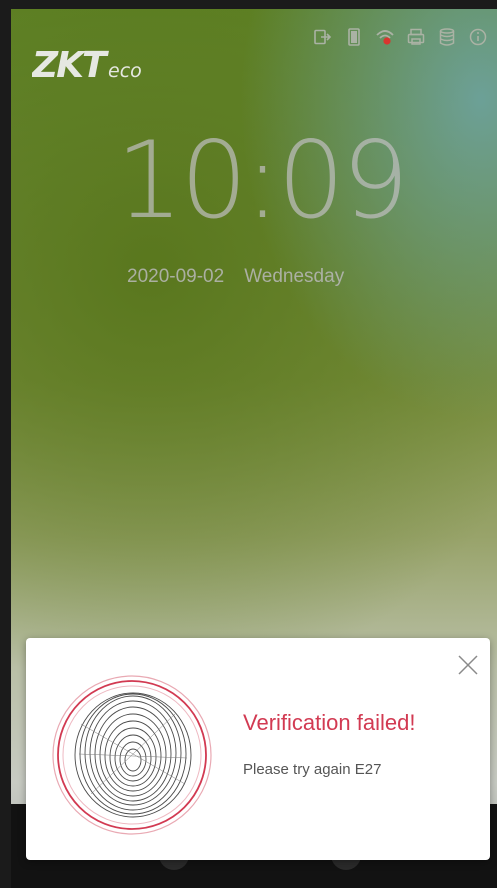 The height and width of the screenshot is (888, 497). Describe the element at coordinates (447, 37) in the screenshot. I see `database-icon` at that location.